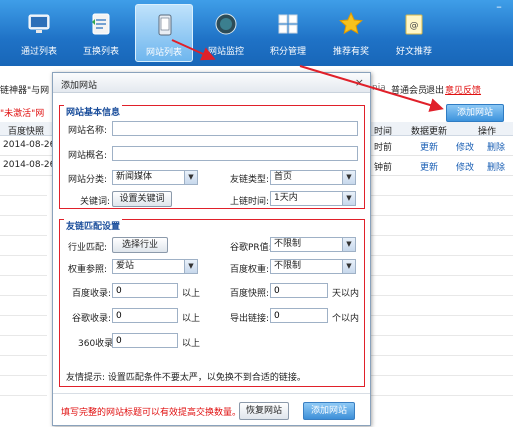  Describe the element at coordinates (383, 148) in the screenshot. I see `time-cell: 时前` at that location.